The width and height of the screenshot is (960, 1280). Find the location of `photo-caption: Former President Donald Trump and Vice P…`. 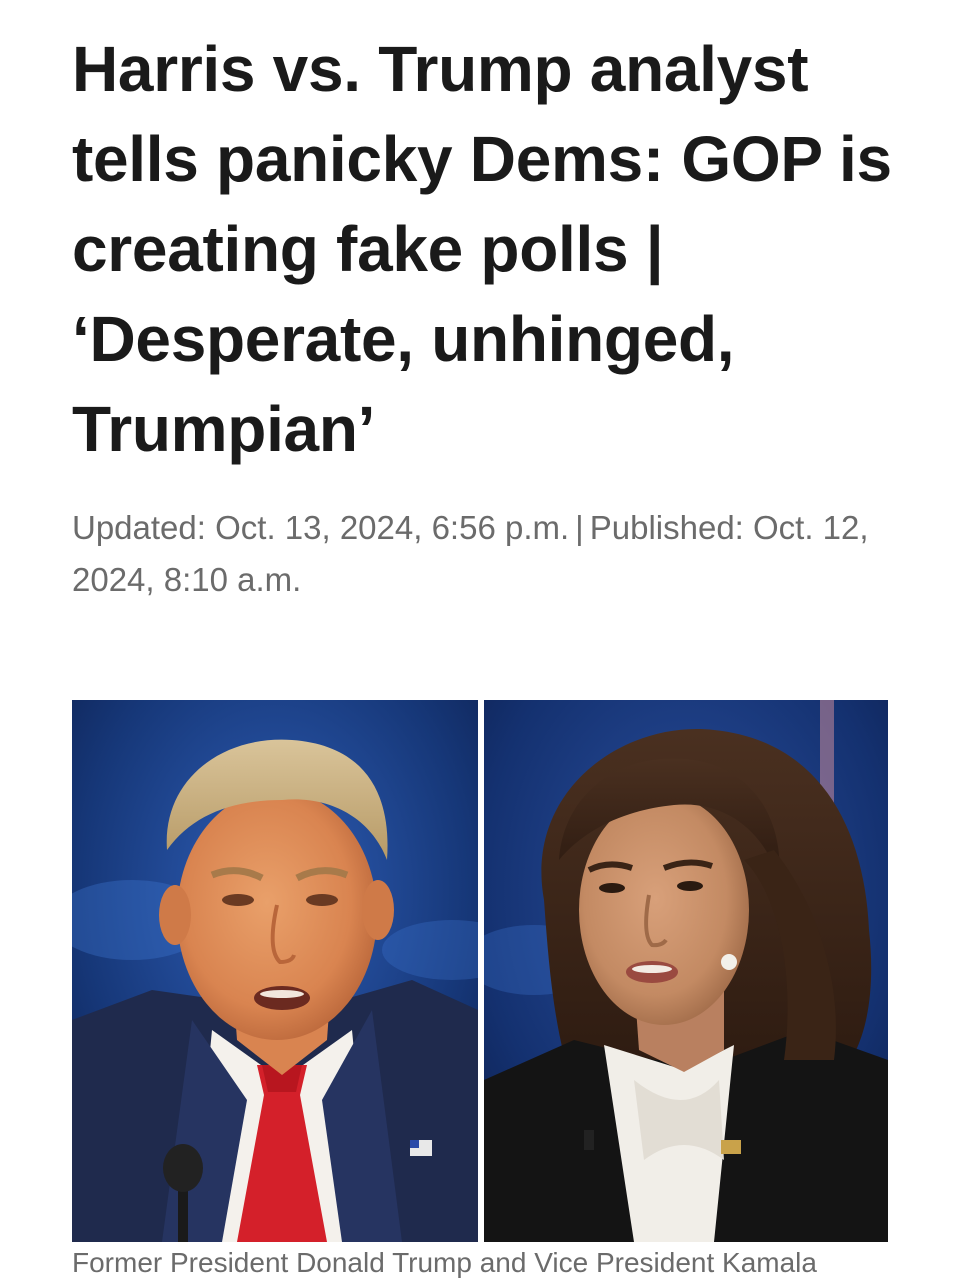

photo-caption: Former President Donald Trump and Vice P… is located at coordinates (444, 1262).